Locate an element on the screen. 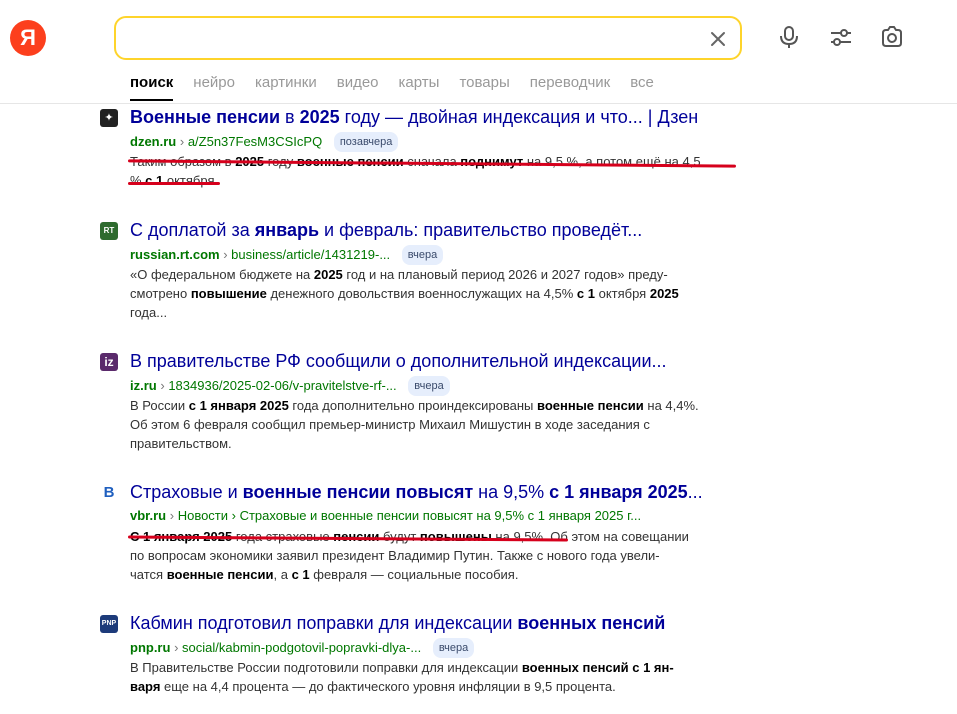 Image resolution: width=957 pixels, height=714 pixels. search-box is located at coordinates (428, 38).